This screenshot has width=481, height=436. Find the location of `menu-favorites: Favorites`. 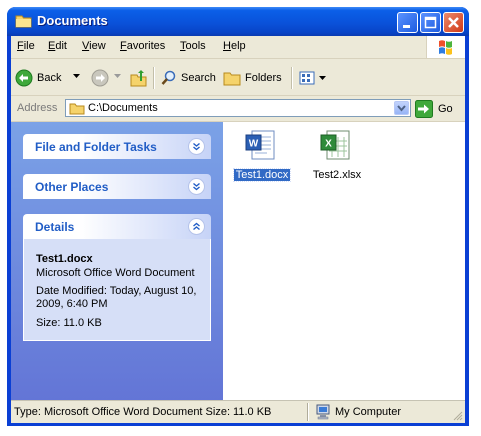

menu-favorites: Favorites is located at coordinates (142, 46).